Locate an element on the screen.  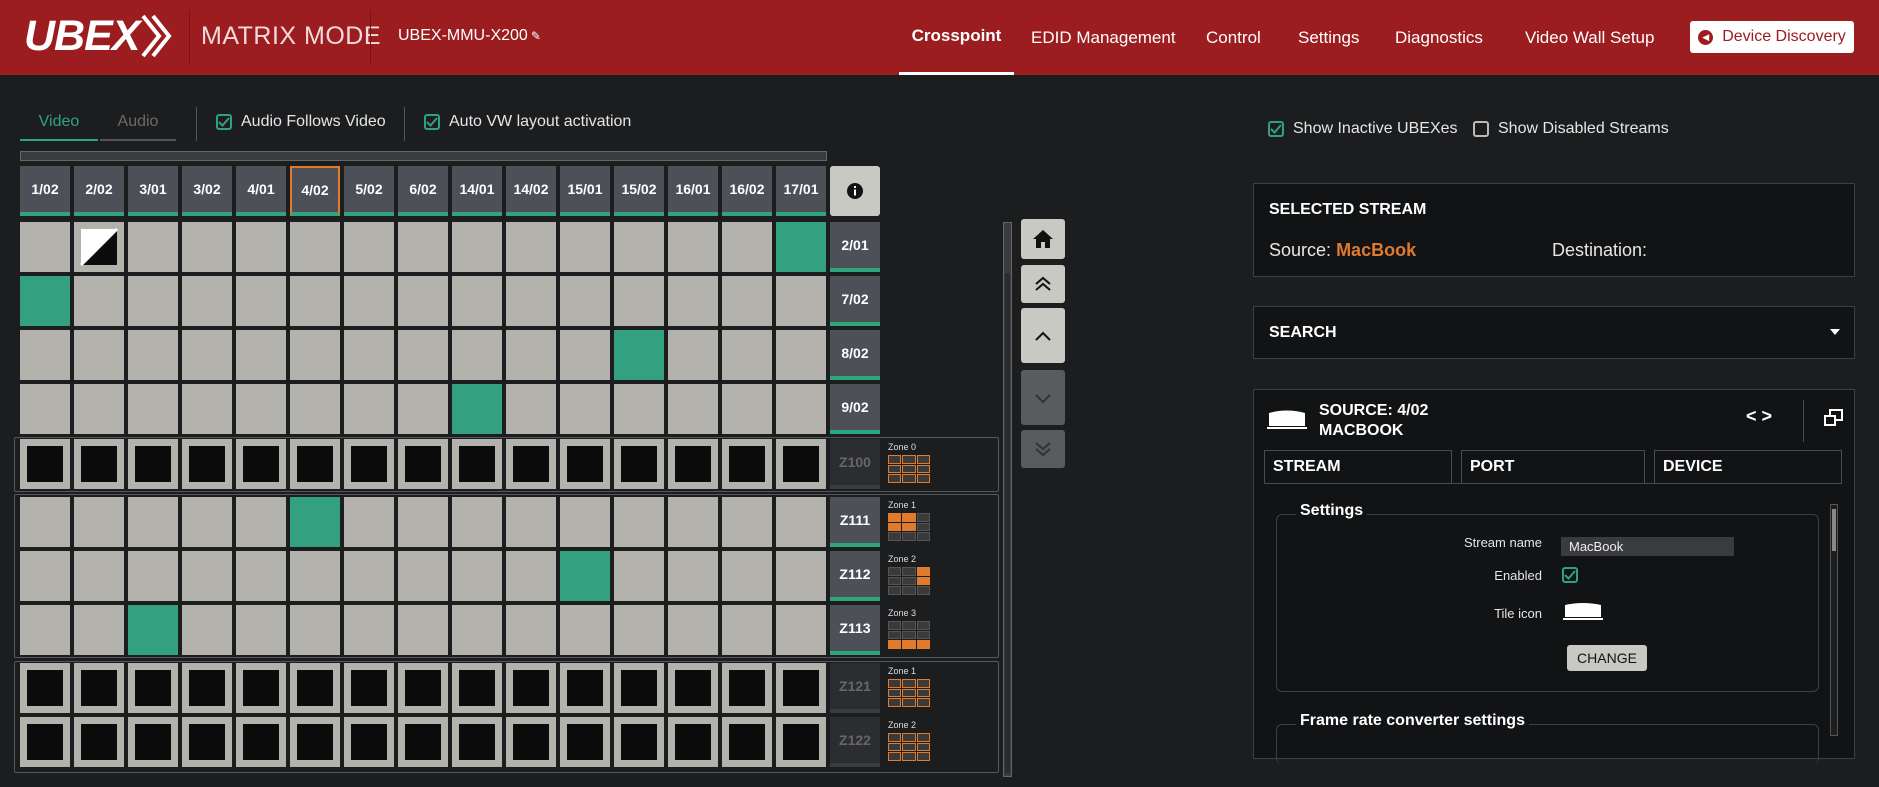
column-header: 14/02 is located at coordinates (531, 191).